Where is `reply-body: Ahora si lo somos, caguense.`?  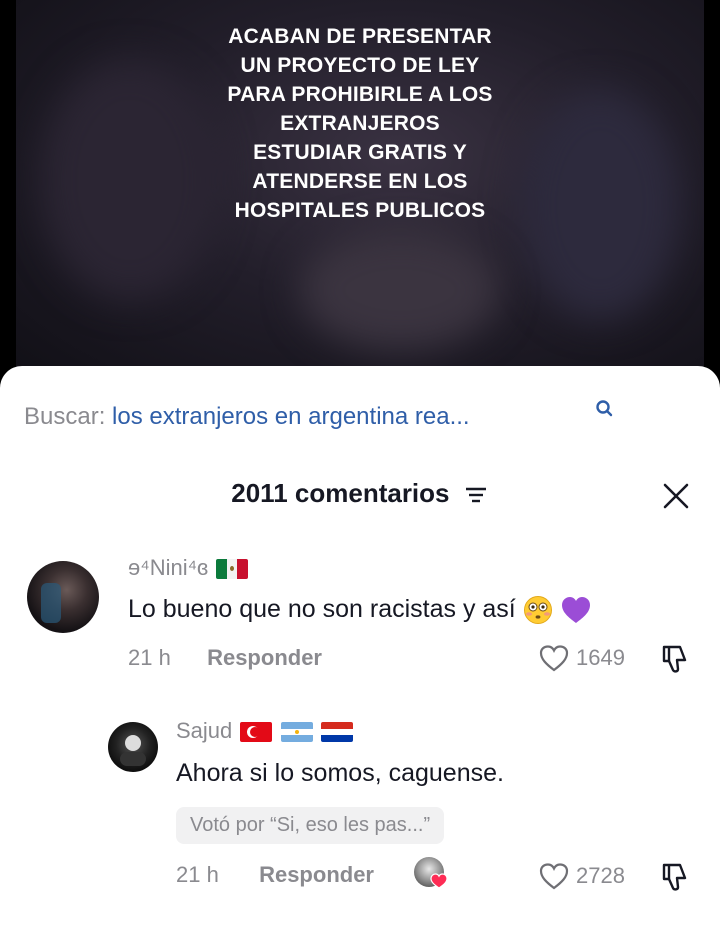 reply-body: Ahora si lo somos, caguense. is located at coordinates (340, 773).